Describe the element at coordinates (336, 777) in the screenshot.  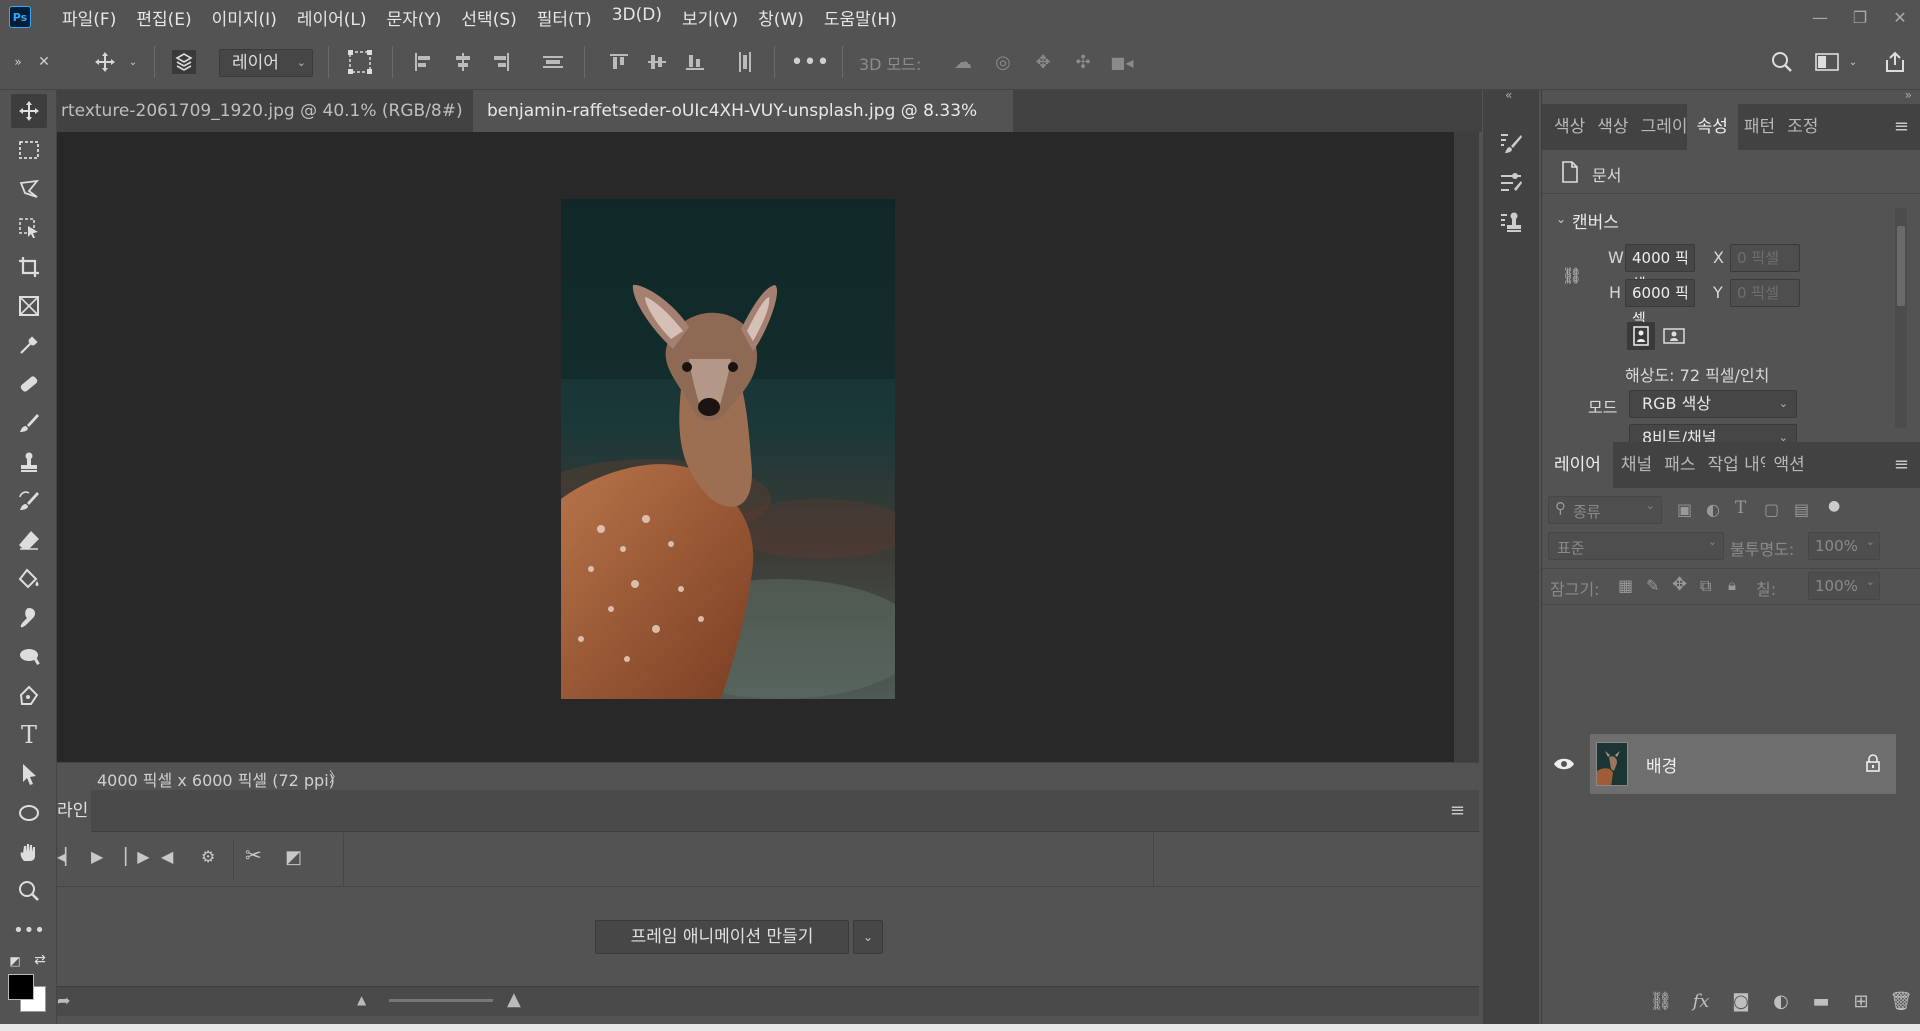
I see `status-menu-arrow-icon: 〉` at that location.